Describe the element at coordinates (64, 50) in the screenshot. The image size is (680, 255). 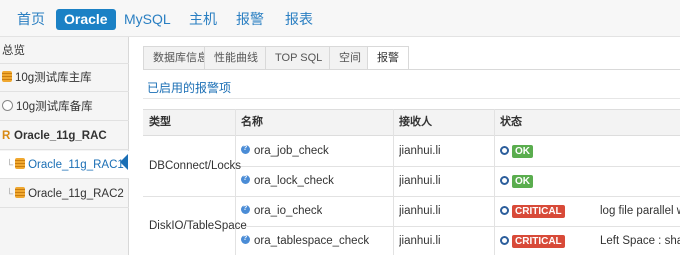
I see `sidebar-item-overview: 总览` at that location.